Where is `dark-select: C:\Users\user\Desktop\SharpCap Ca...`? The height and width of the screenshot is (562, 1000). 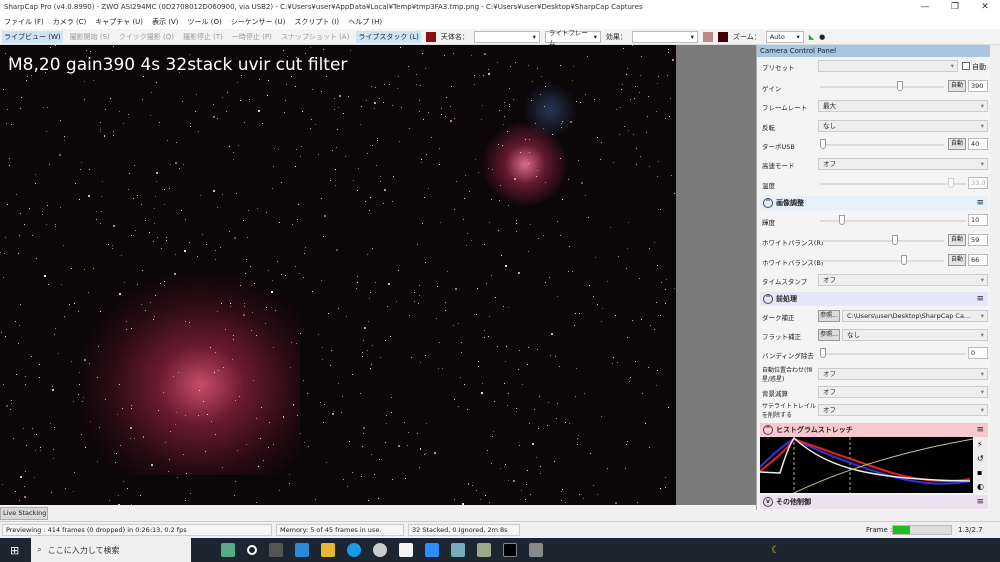 dark-select: C:\Users\user\Desktop\SharpCap Ca... is located at coordinates (915, 316).